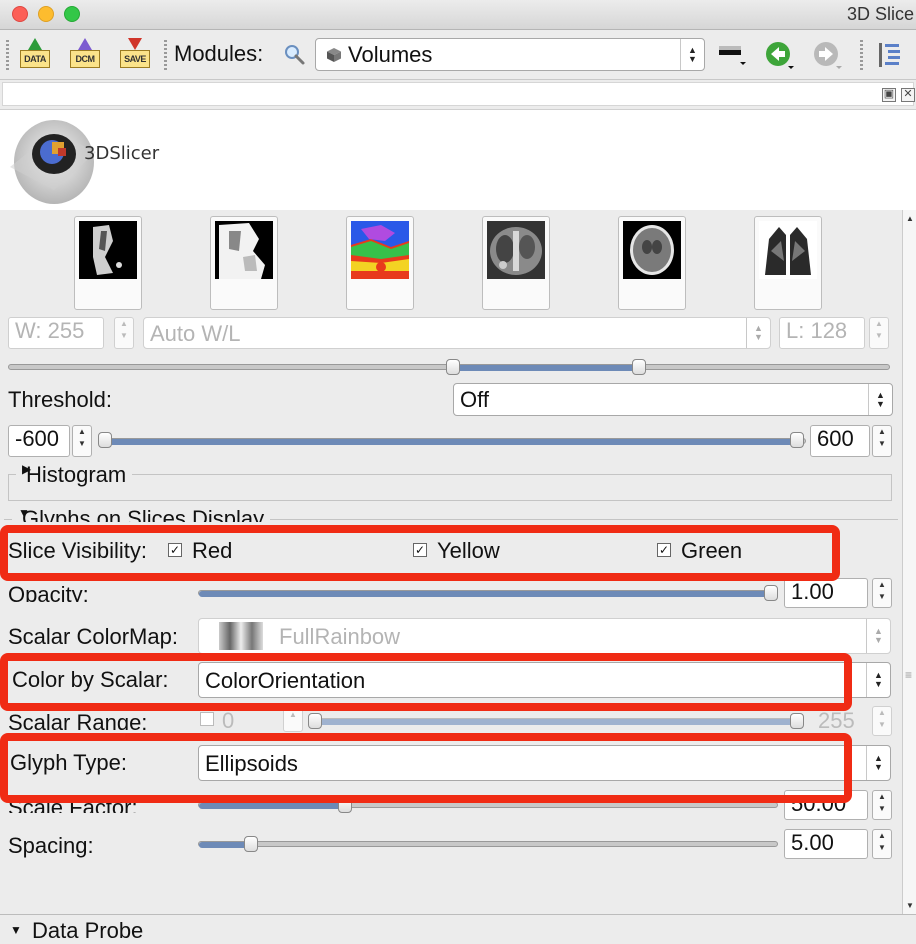 The image size is (916, 944). Describe the element at coordinates (910, 905) in the screenshot. I see `scroll-down-icon: ▼` at that location.